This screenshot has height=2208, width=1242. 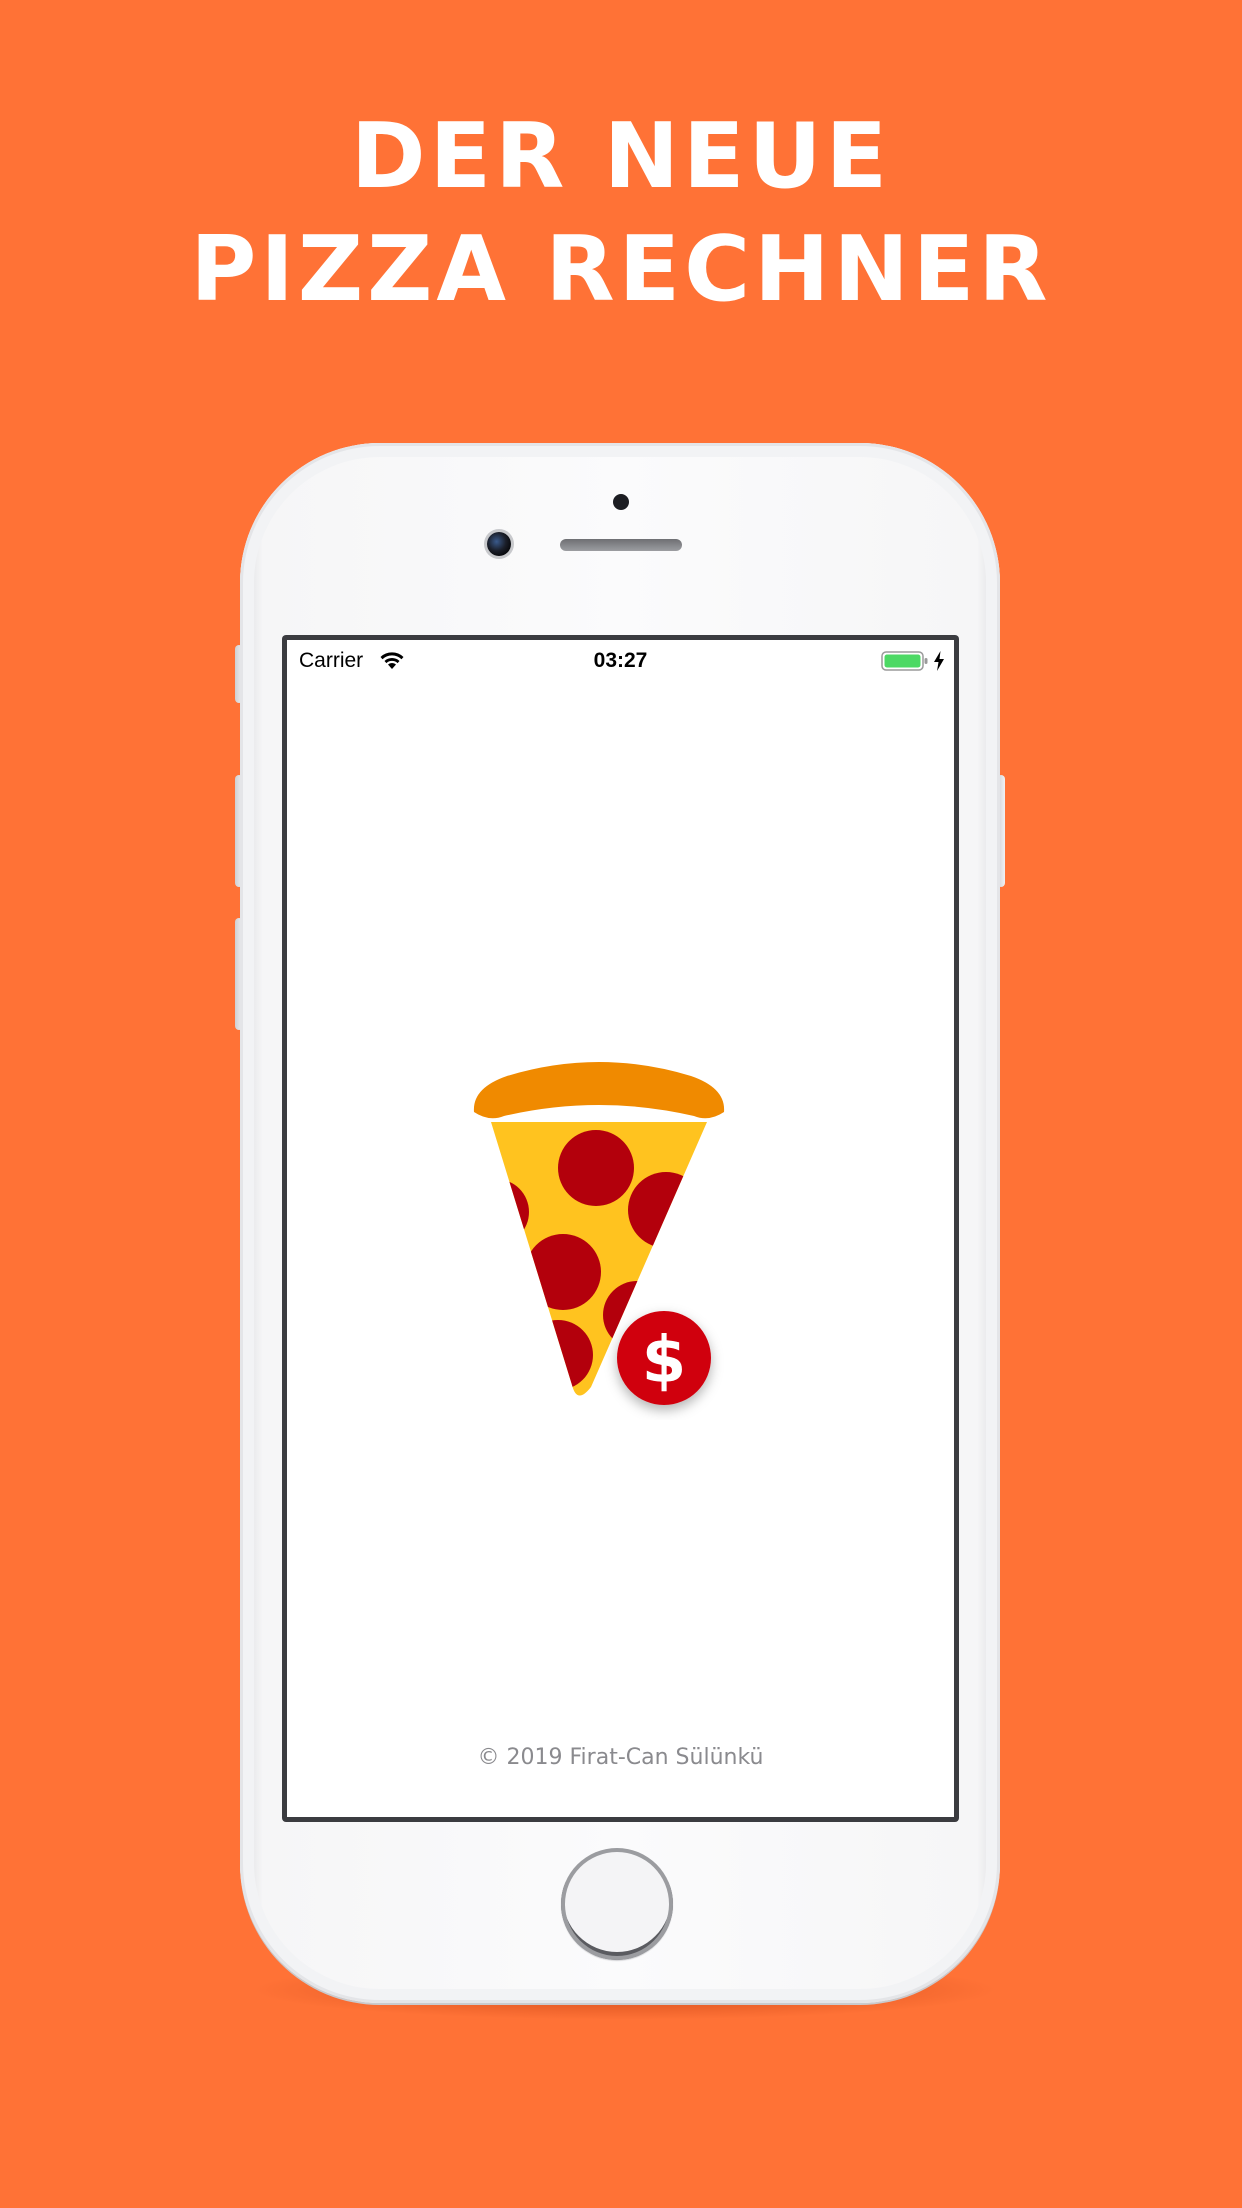 What do you see at coordinates (621, 269) in the screenshot?
I see `headline-line-2: PIZZA RECHNER` at bounding box center [621, 269].